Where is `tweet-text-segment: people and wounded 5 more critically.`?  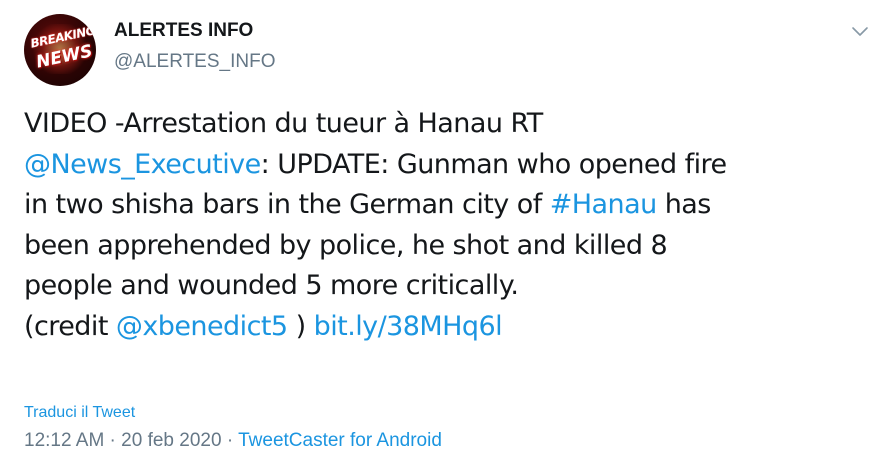
tweet-text-segment: people and wounded 5 more critically. is located at coordinates (271, 285).